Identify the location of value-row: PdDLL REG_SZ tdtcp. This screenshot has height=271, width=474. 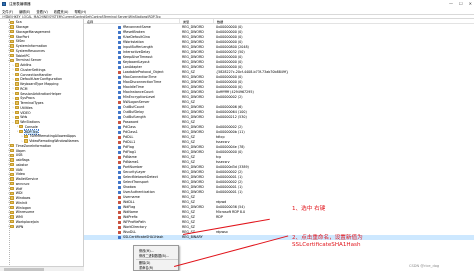
(279, 137).